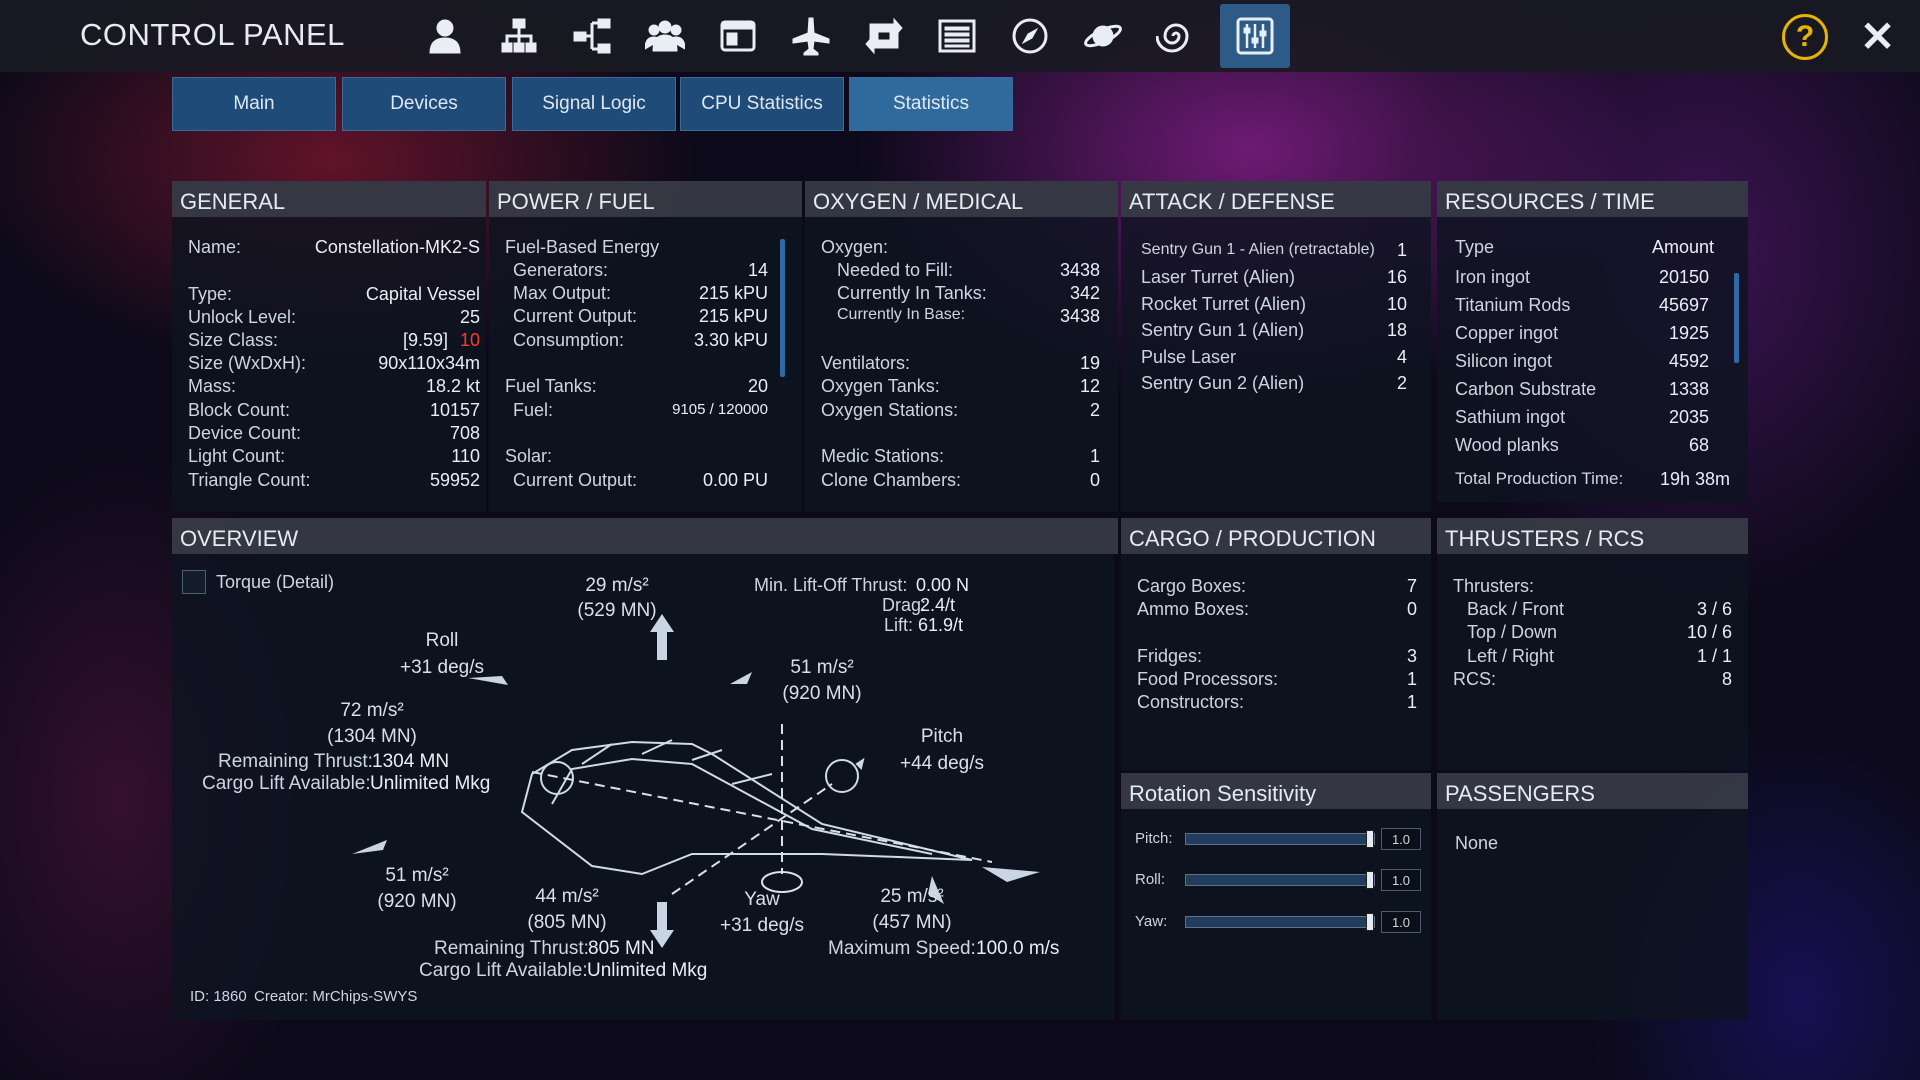 Image resolution: width=1920 pixels, height=1080 pixels. I want to click on attack-item-name: Sentry Gun 2 (Alien), so click(1223, 383).